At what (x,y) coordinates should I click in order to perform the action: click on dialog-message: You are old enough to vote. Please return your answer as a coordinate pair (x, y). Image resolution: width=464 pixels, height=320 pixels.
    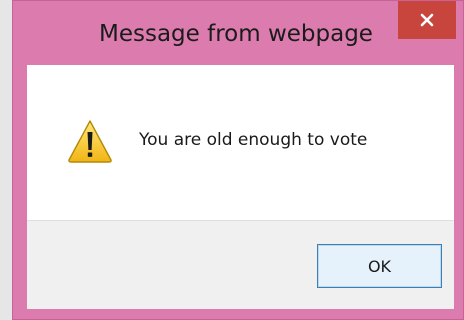
    Looking at the image, I should click on (253, 140).